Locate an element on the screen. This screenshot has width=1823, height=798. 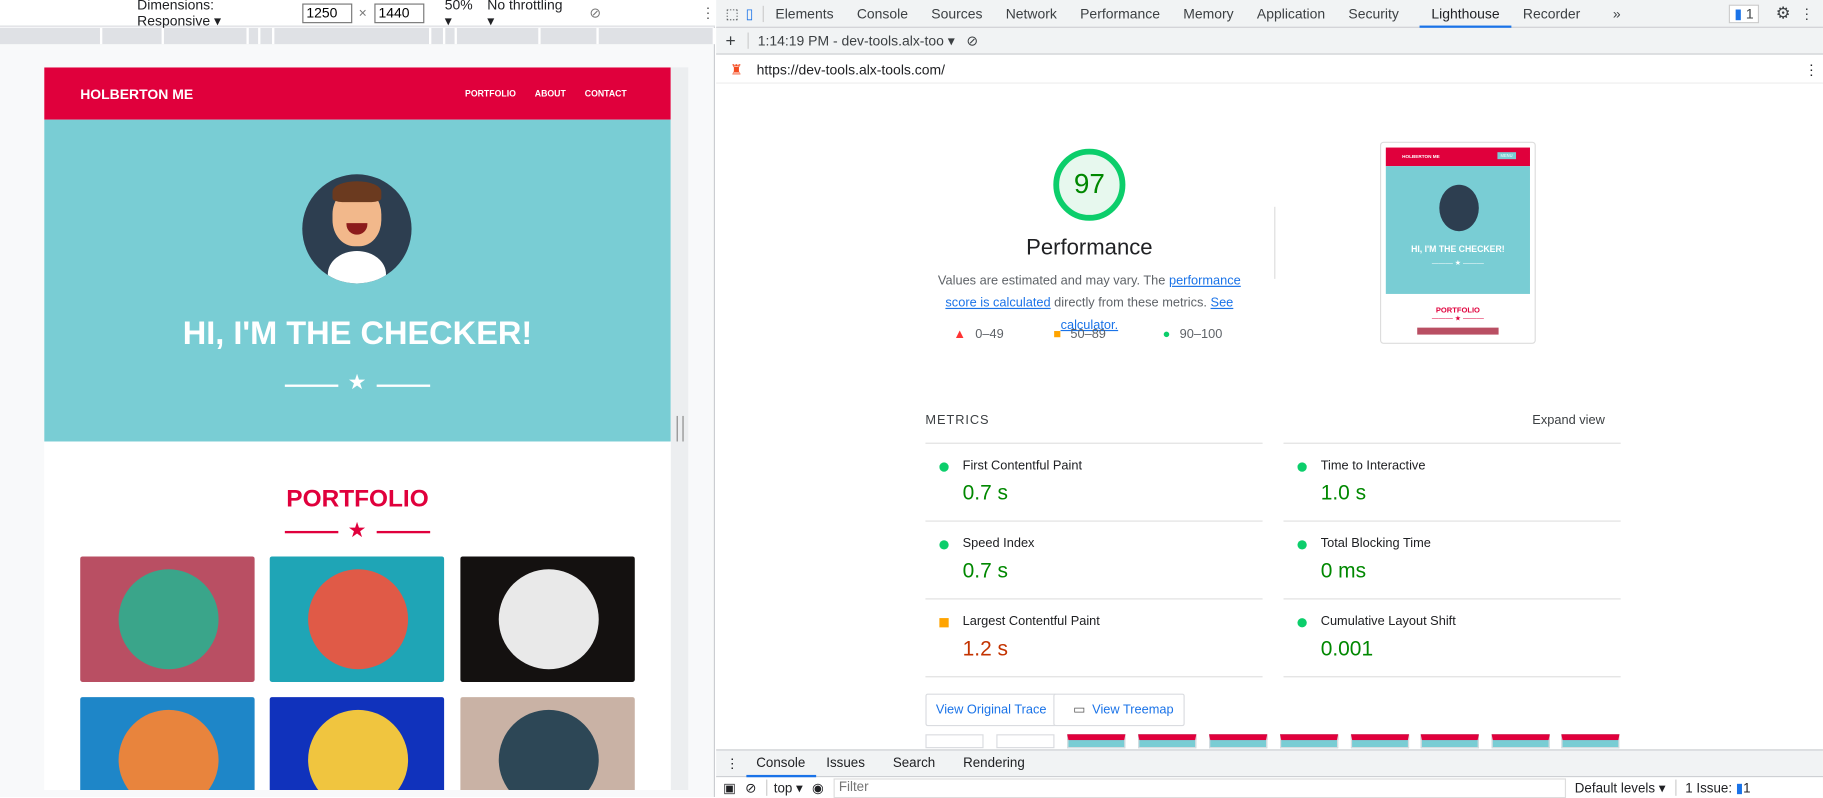
metric-name: Cumulative Layout Shift is located at coordinates (1388, 621).